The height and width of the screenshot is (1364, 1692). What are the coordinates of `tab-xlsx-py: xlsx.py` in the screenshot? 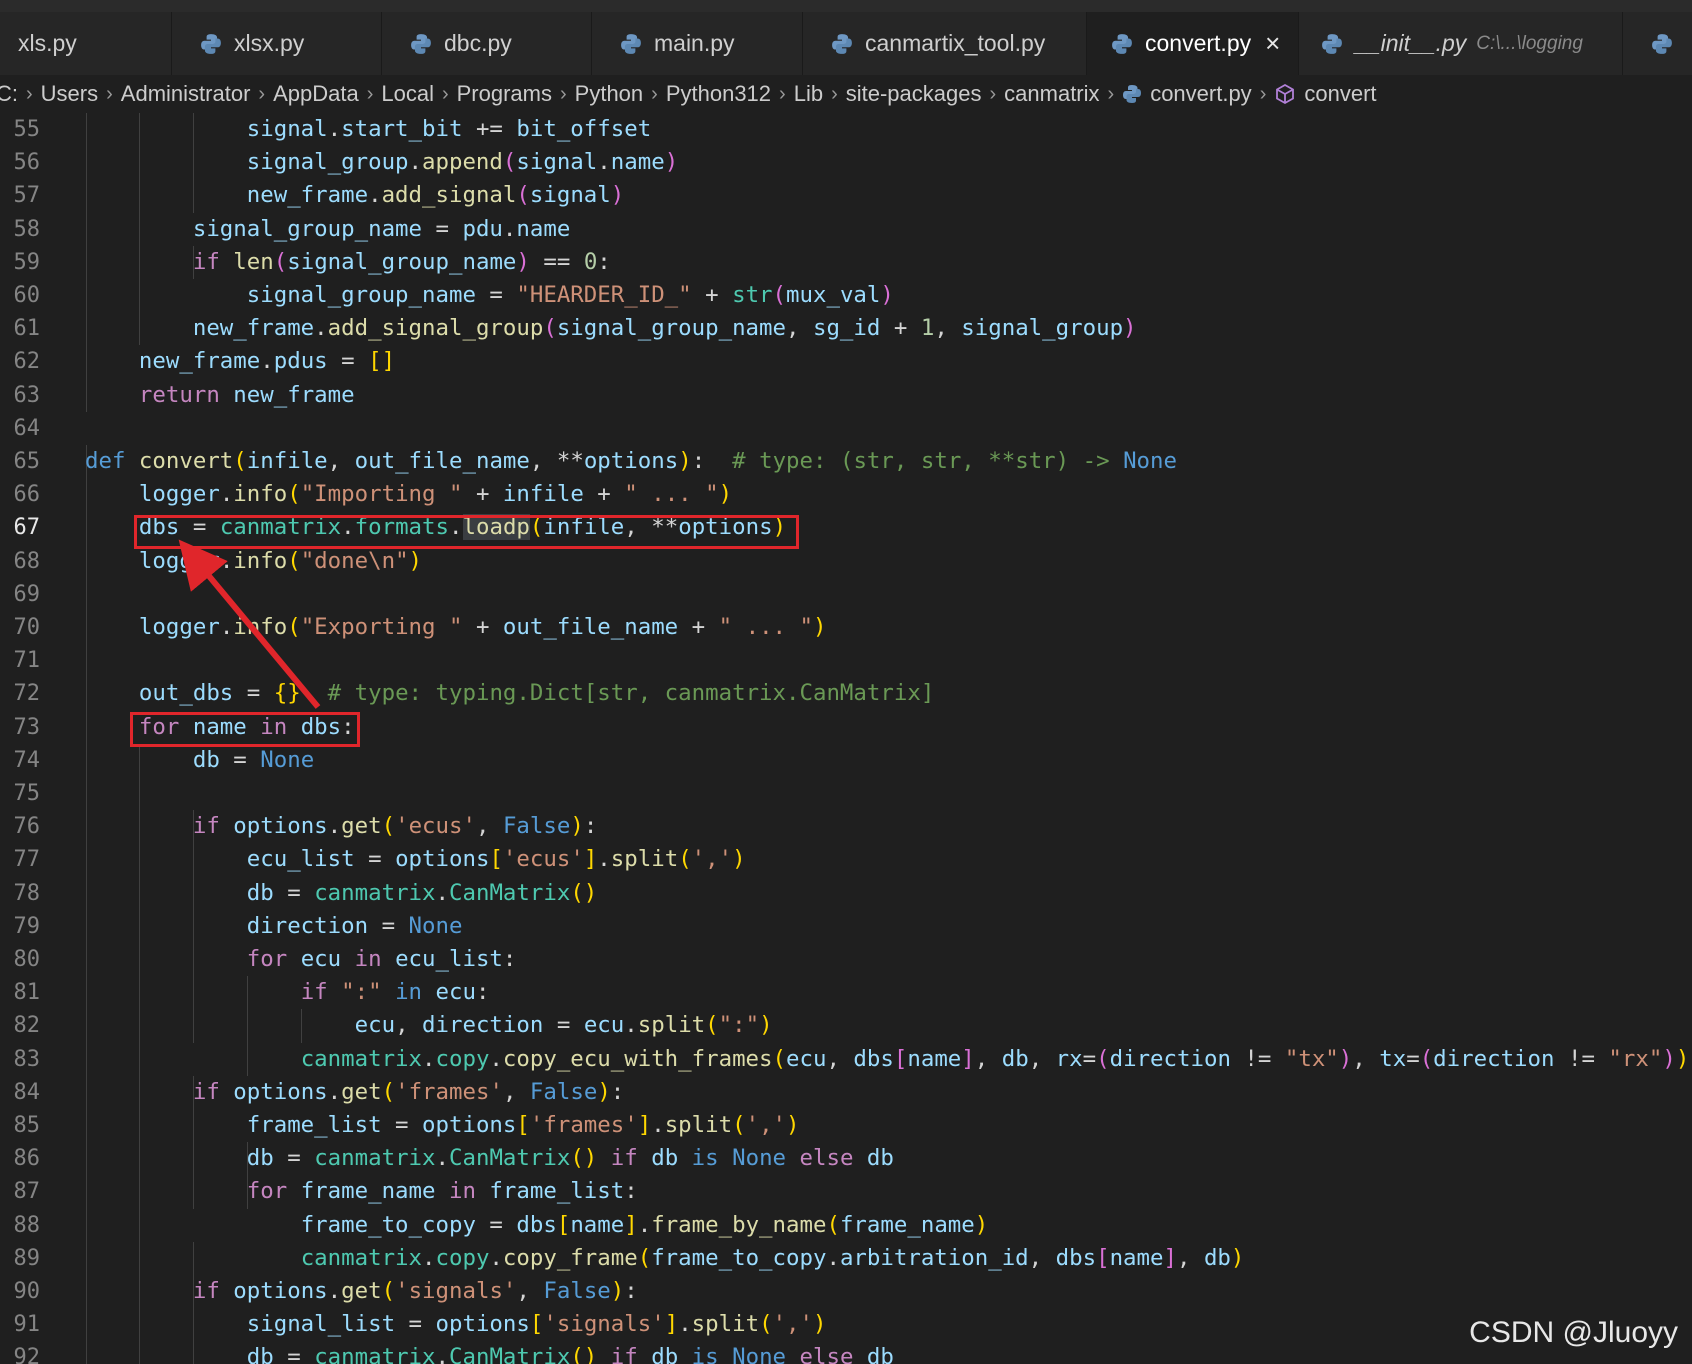 It's located at (277, 43).